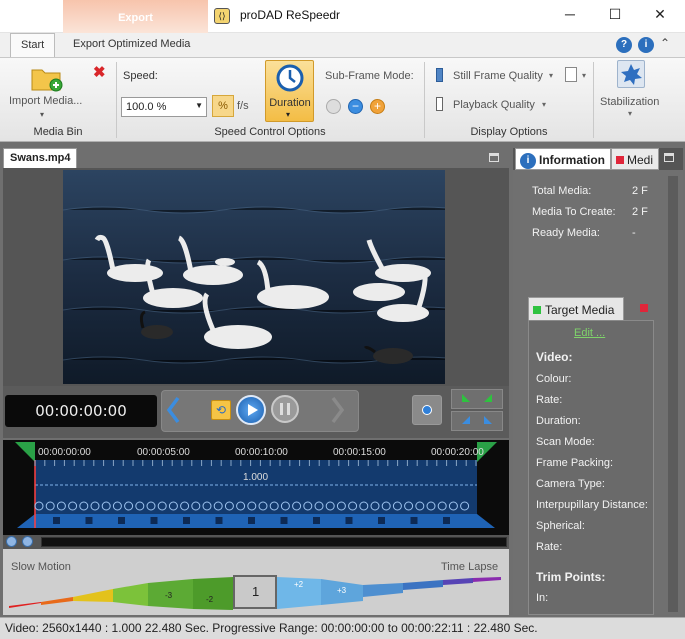 This screenshot has height=639, width=685. Describe the element at coordinates (341, 590) in the screenshot. I see `speed-segment: +3` at that location.